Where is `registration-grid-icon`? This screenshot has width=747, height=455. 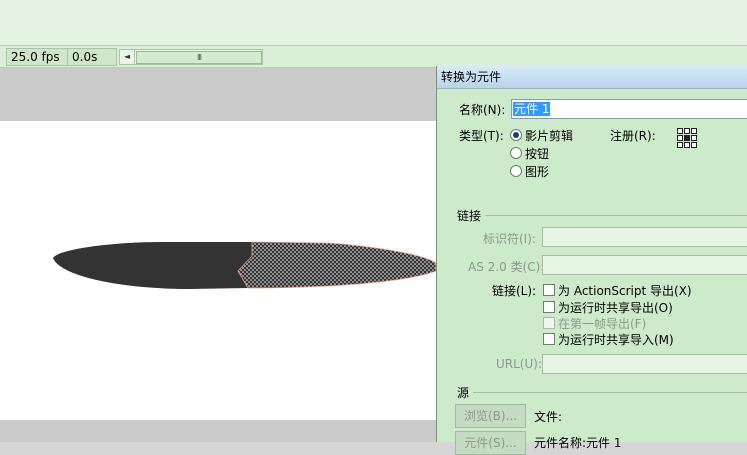 registration-grid-icon is located at coordinates (687, 138).